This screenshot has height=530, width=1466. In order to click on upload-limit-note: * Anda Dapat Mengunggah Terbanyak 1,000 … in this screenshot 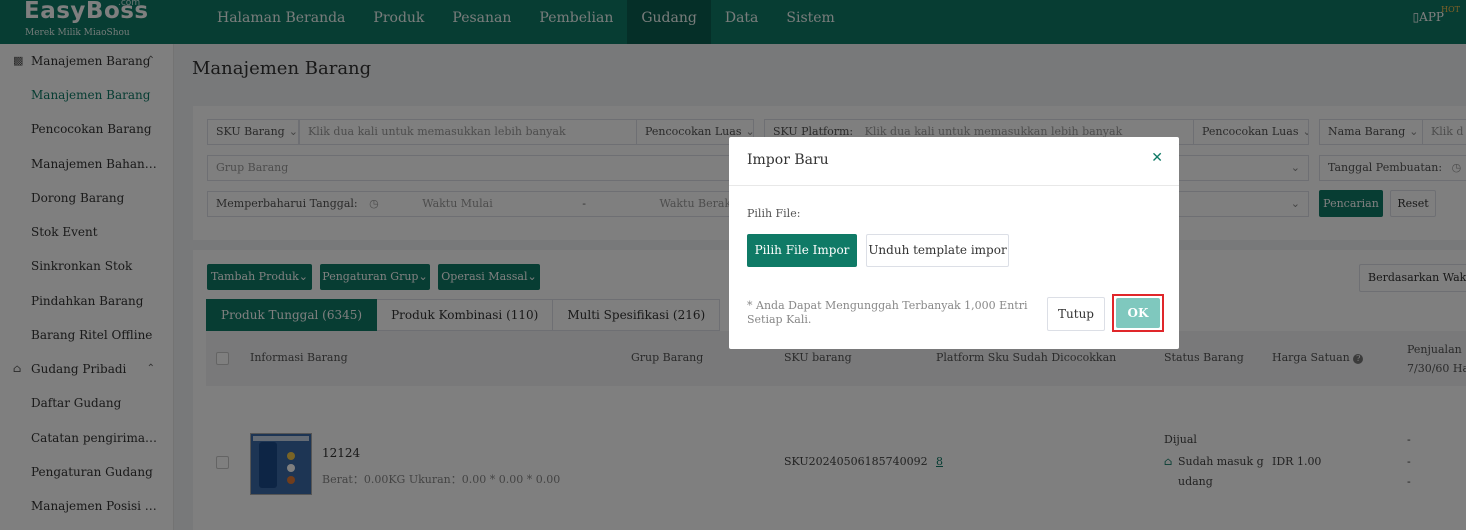, I will do `click(887, 312)`.